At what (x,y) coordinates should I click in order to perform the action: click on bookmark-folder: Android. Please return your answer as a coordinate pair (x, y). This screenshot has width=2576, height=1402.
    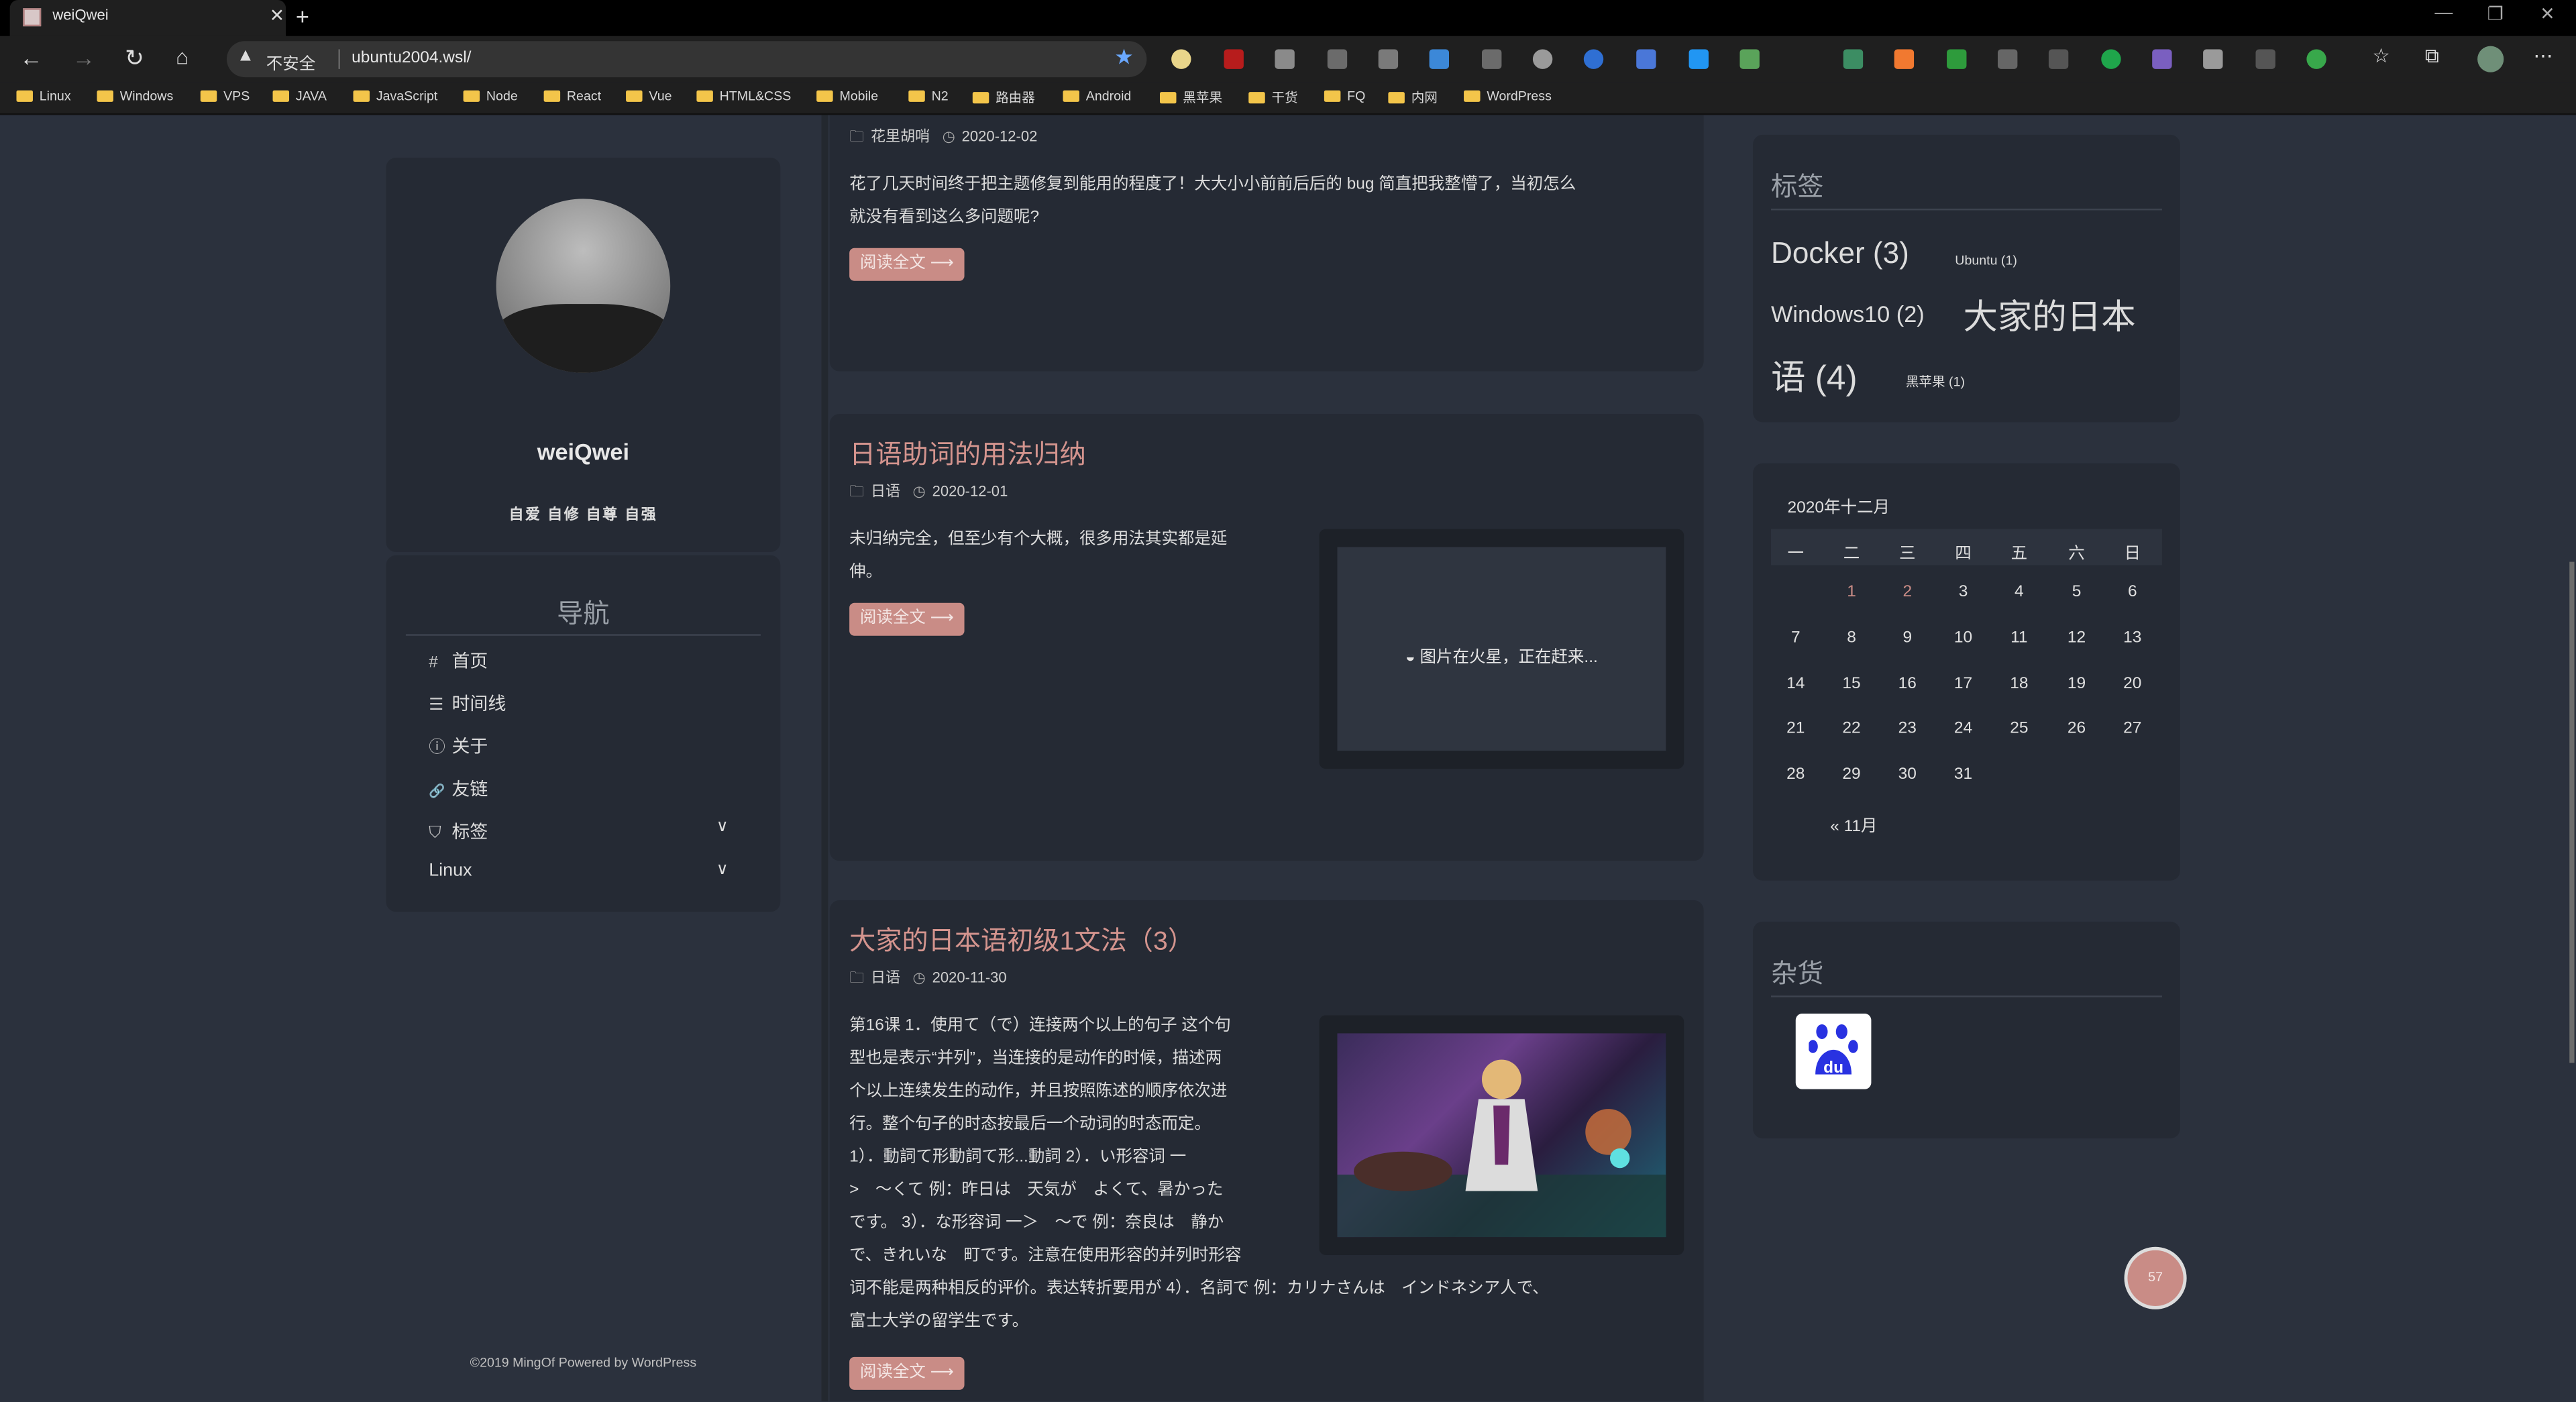
    Looking at the image, I should click on (1097, 96).